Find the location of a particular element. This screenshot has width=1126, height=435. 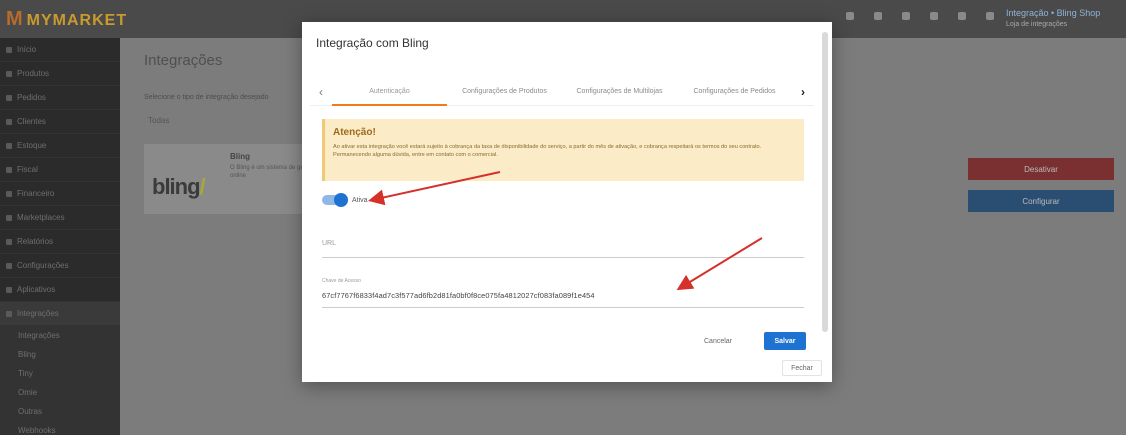

url-placeholder: URL is located at coordinates (329, 243).